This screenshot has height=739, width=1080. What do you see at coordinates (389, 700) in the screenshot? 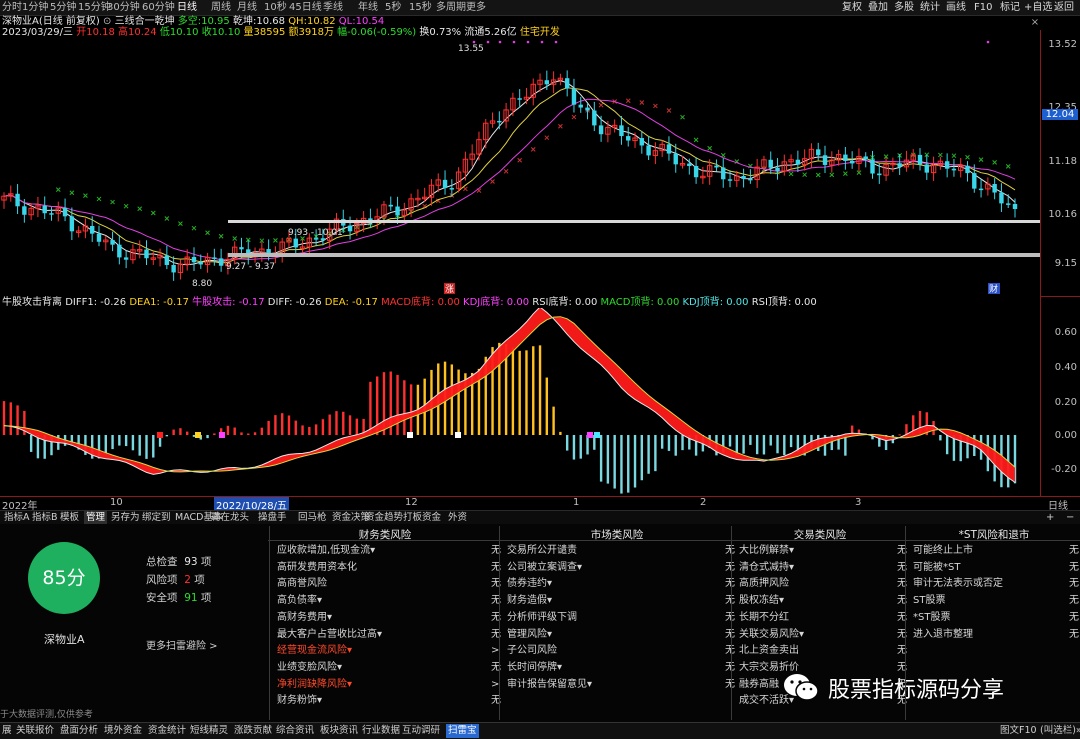
I see `risk-item: 财务粉饰▾ 无` at bounding box center [389, 700].